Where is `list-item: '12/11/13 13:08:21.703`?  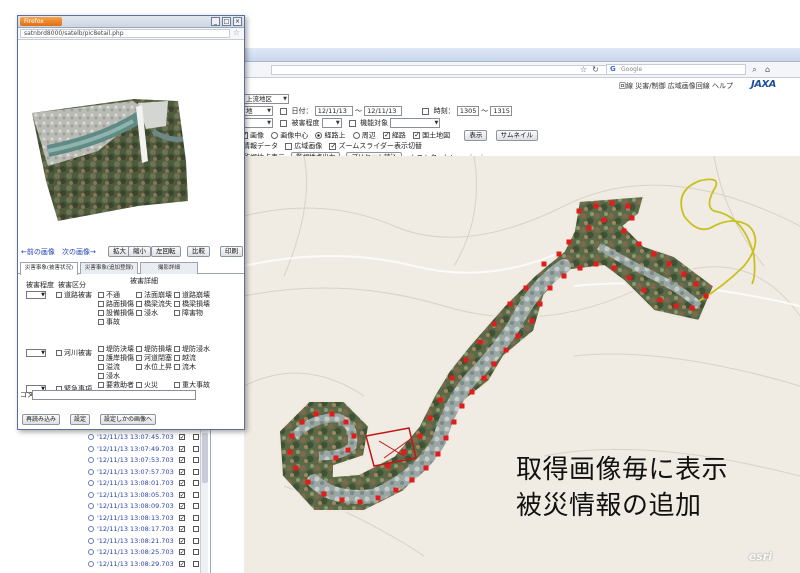 list-item: '12/11/13 13:08:21.703 is located at coordinates (145, 541).